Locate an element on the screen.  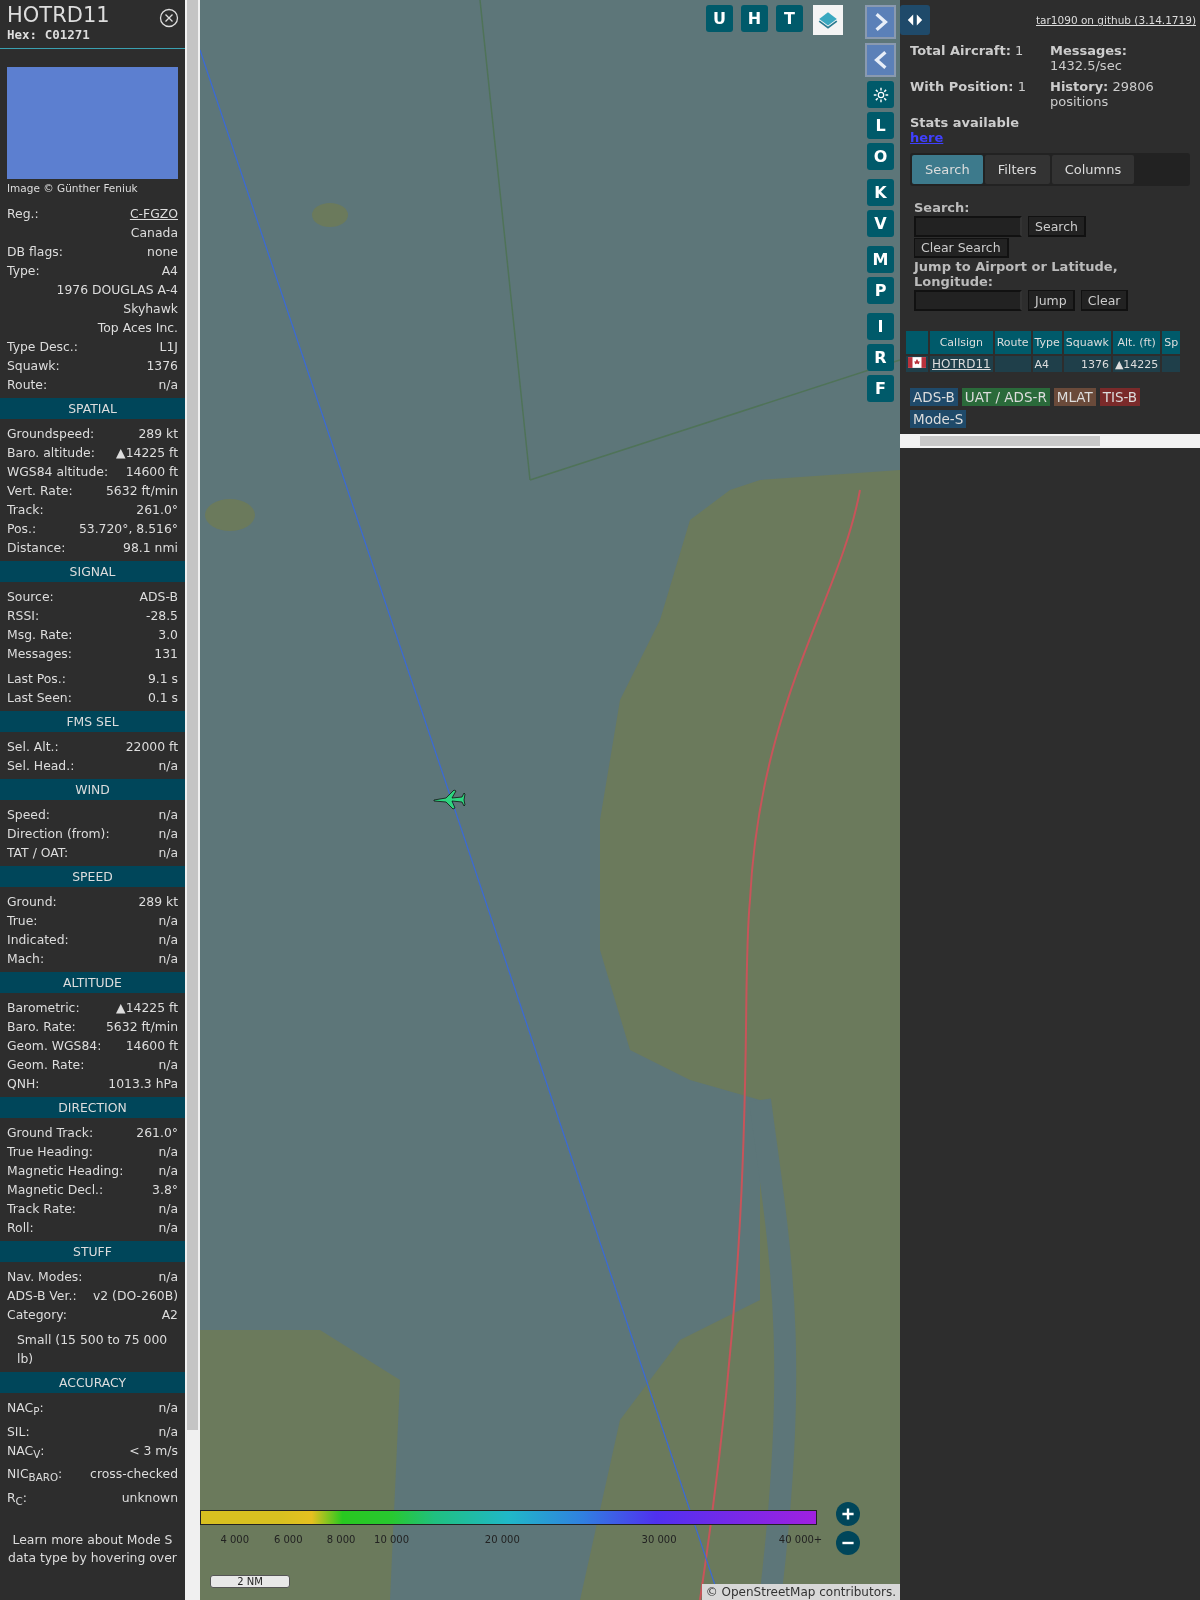
jump-button: Jump is located at coordinates (1051, 300).